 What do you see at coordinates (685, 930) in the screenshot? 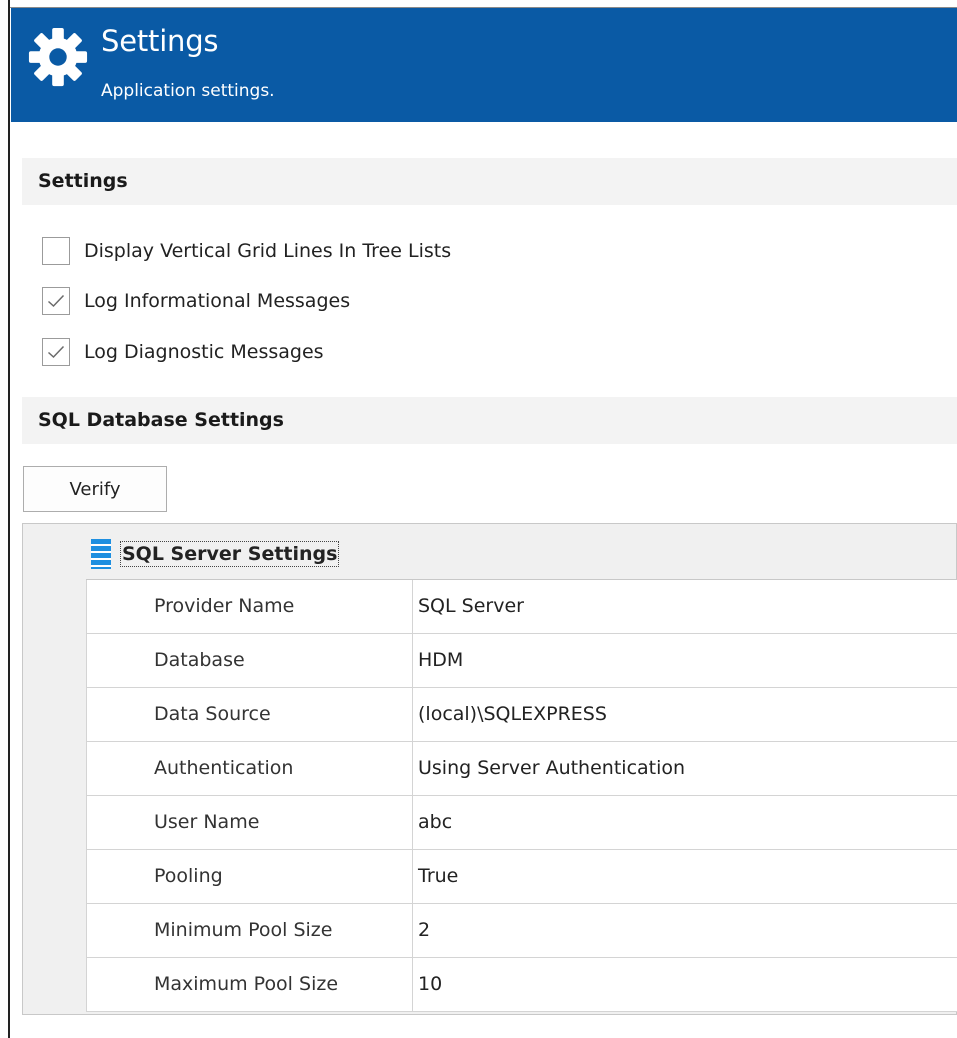
I see `property-value: 2` at bounding box center [685, 930].